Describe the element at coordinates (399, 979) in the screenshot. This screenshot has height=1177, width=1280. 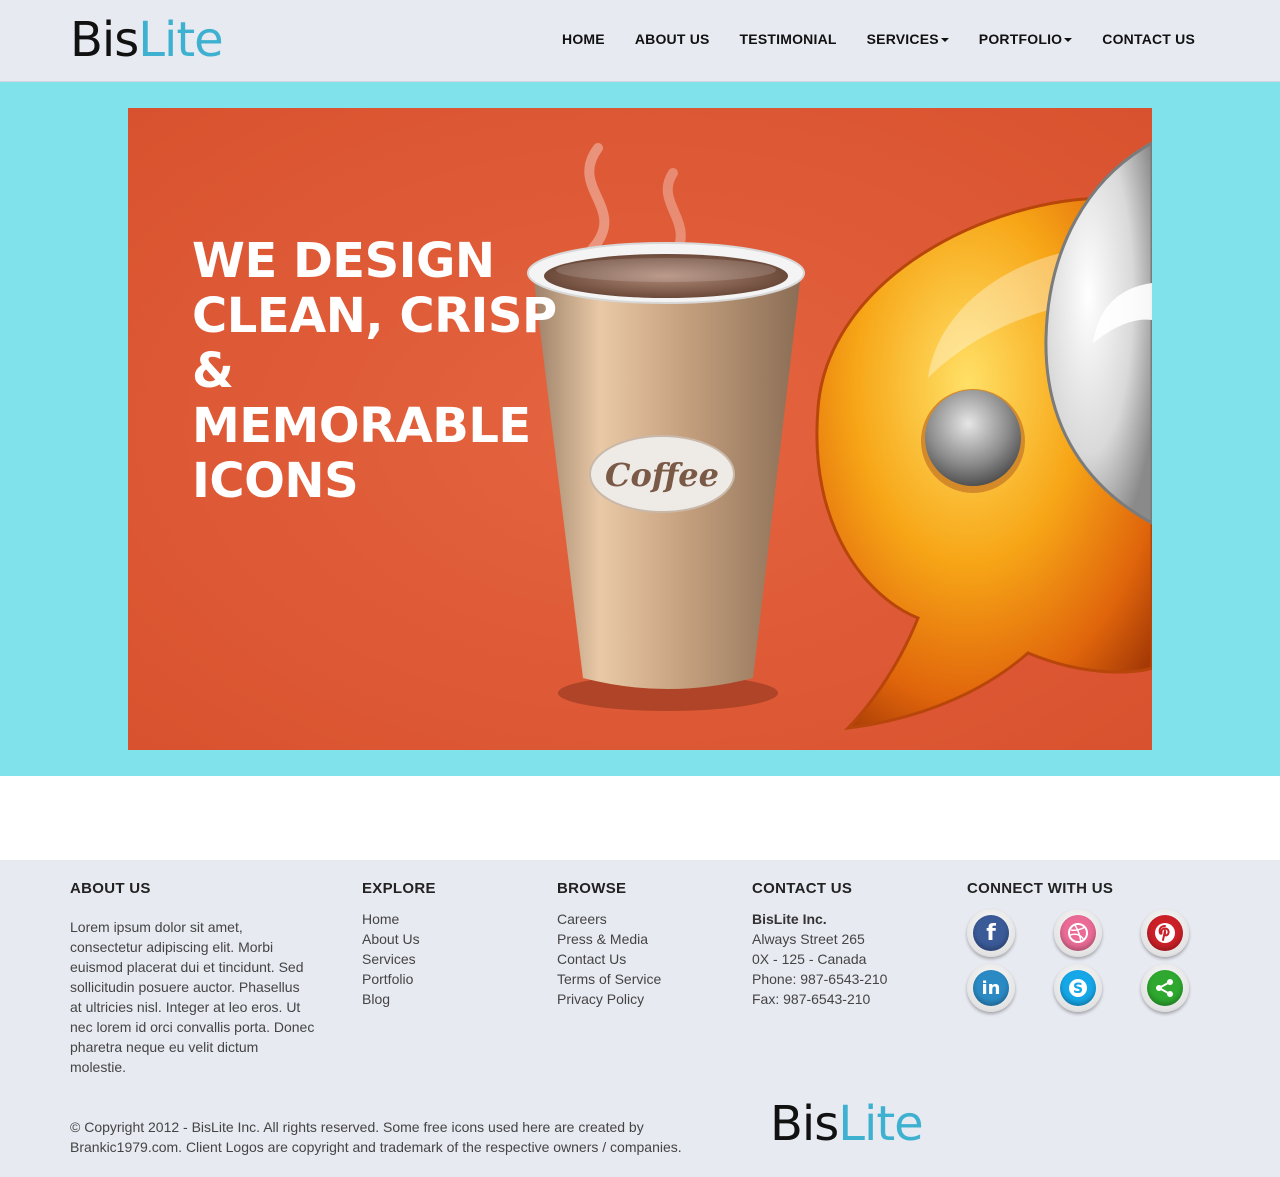
I see `footer-link-portfolio: Portfolio` at that location.